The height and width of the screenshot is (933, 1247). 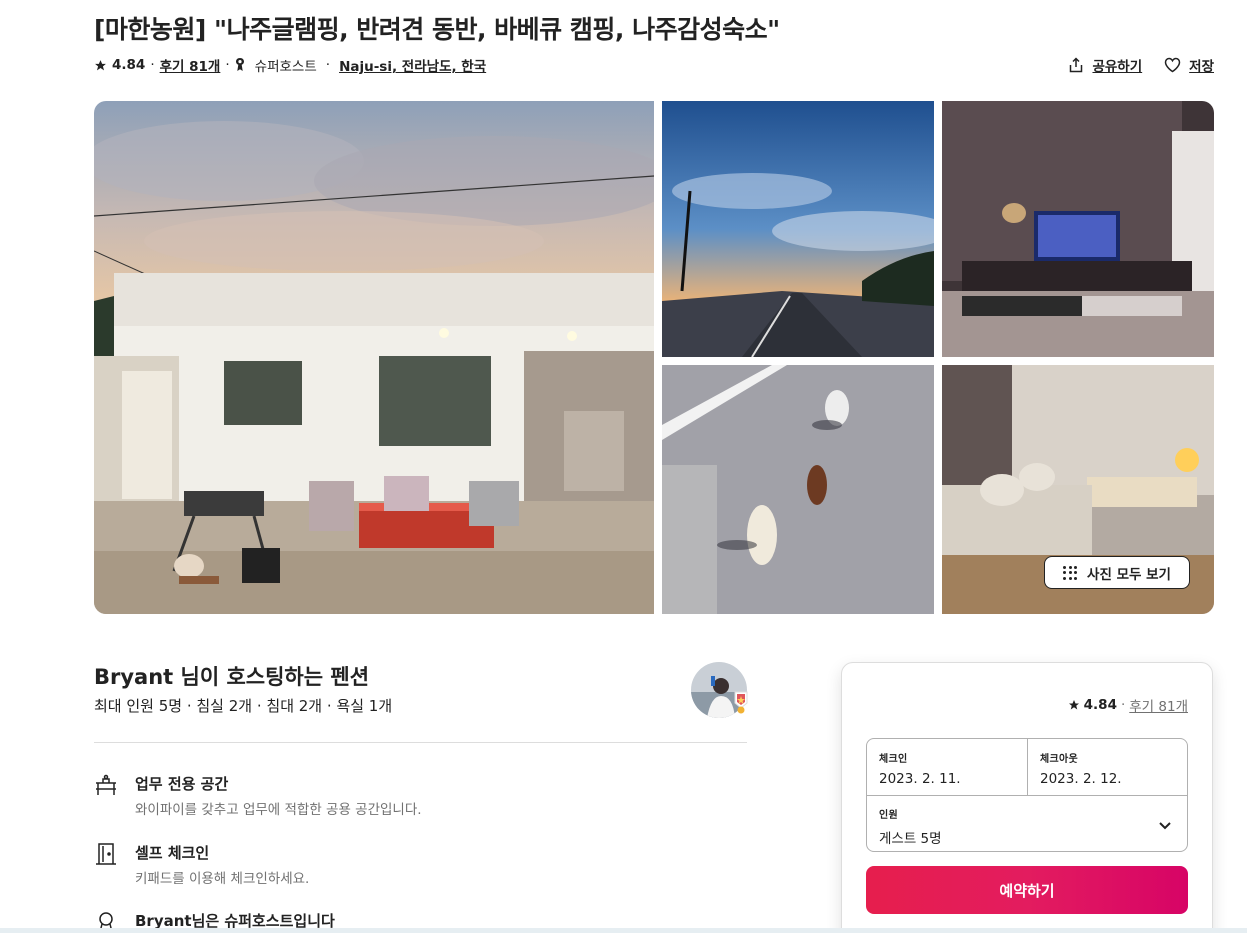 What do you see at coordinates (182, 784) in the screenshot?
I see `feature-title: 업무 전용 공간` at bounding box center [182, 784].